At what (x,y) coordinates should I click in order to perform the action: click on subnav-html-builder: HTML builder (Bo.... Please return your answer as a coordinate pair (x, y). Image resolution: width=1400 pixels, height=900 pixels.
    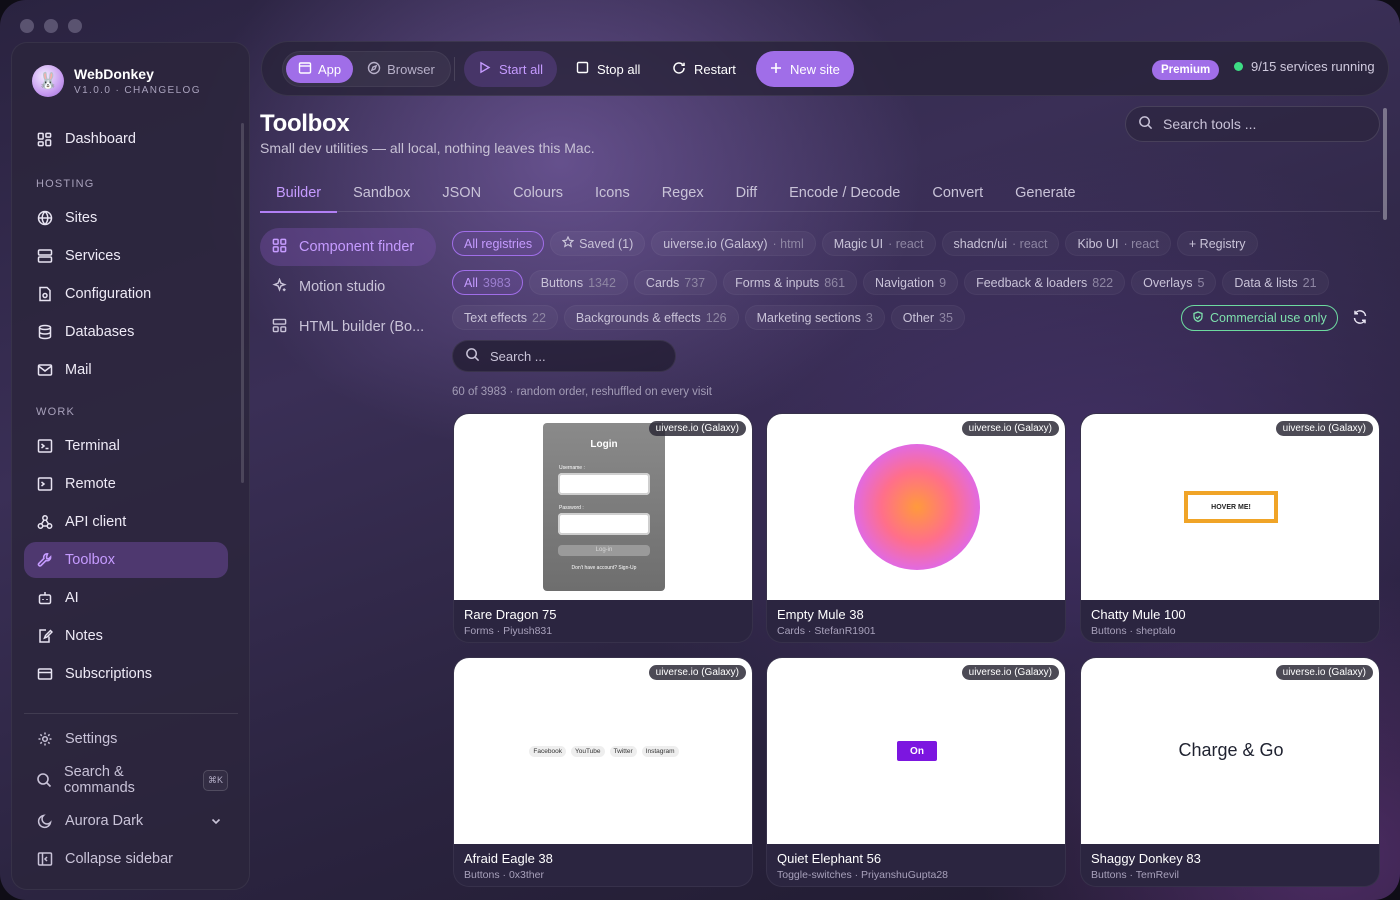
    Looking at the image, I should click on (348, 327).